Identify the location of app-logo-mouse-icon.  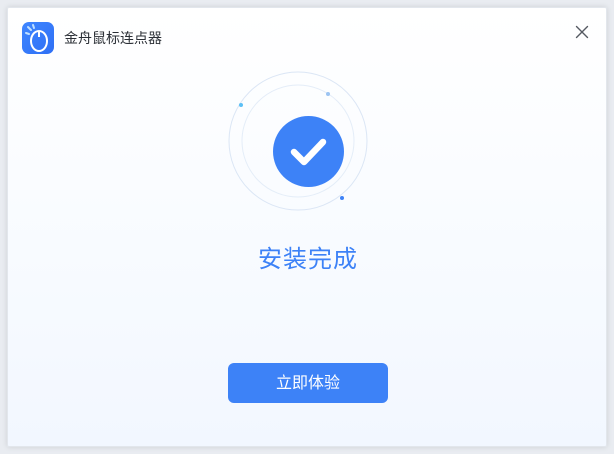
(38, 38).